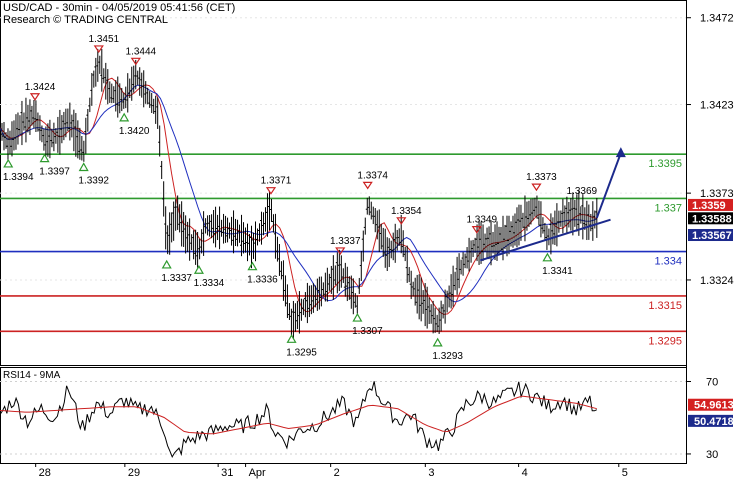 The width and height of the screenshot is (735, 485). I want to click on x-tick-label: 31, so click(227, 473).